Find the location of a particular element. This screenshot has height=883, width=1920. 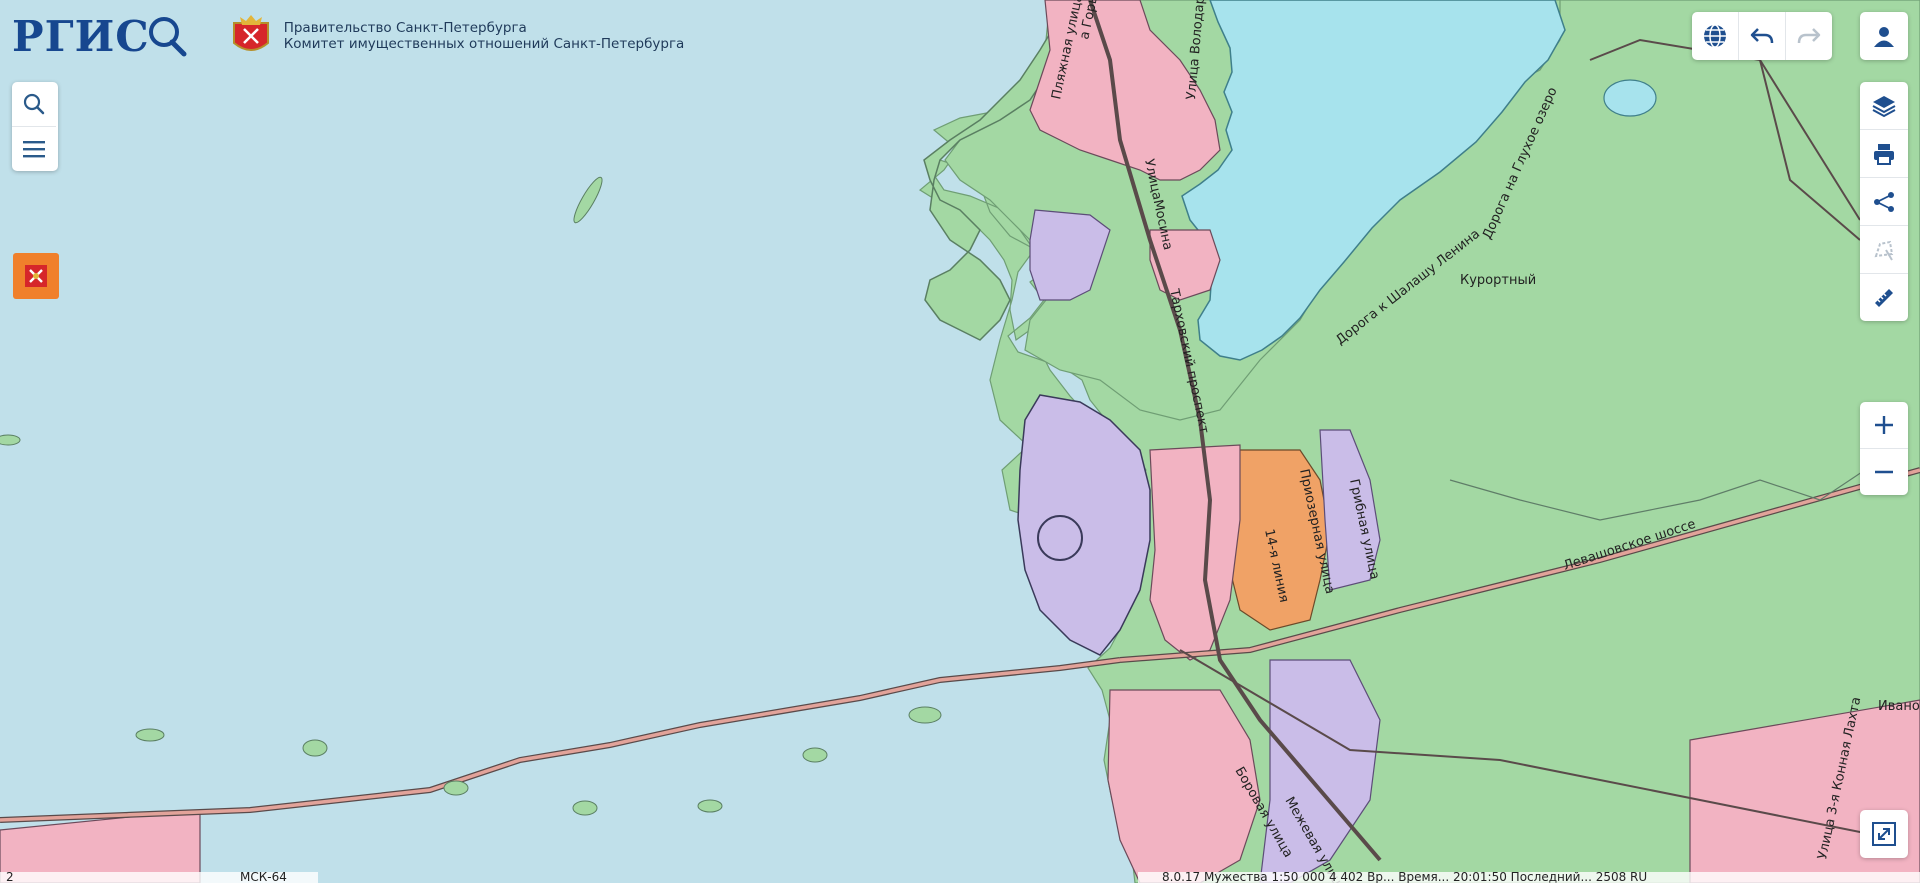

top-toolbar is located at coordinates (1762, 36).